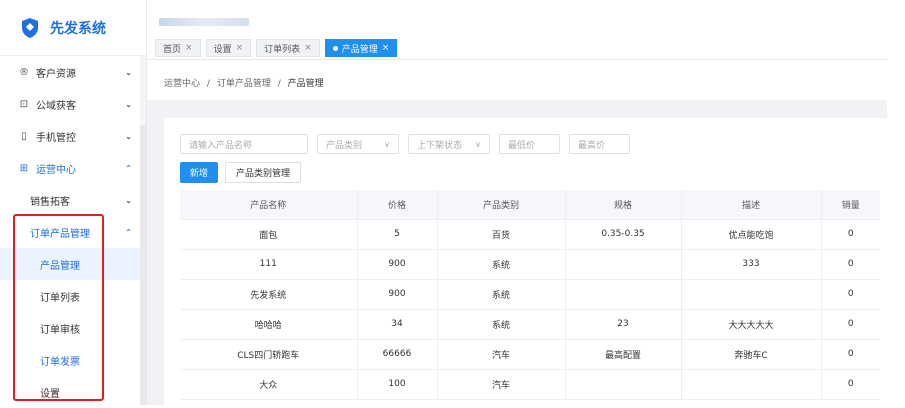 The image size is (905, 408). What do you see at coordinates (896, 202) in the screenshot?
I see `page-scroll-gutter` at bounding box center [896, 202].